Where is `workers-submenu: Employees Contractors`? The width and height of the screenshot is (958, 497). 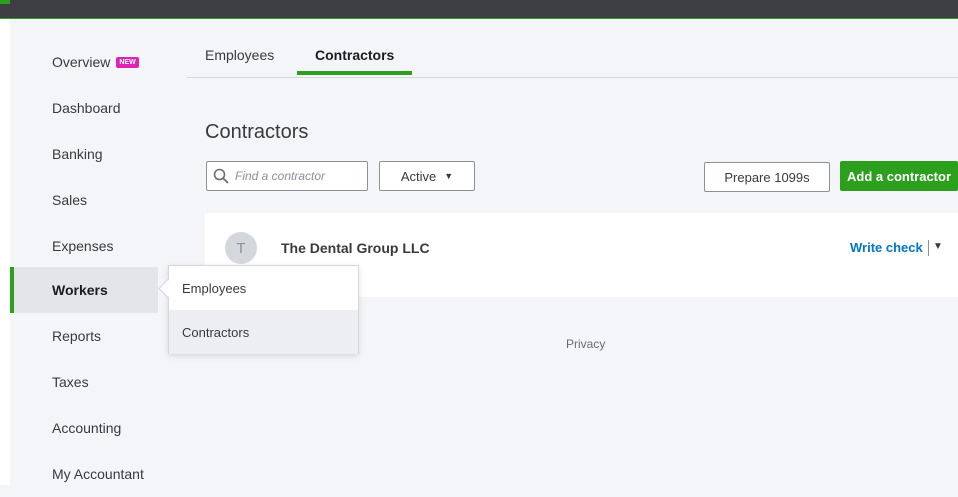
workers-submenu: Employees Contractors is located at coordinates (263, 309).